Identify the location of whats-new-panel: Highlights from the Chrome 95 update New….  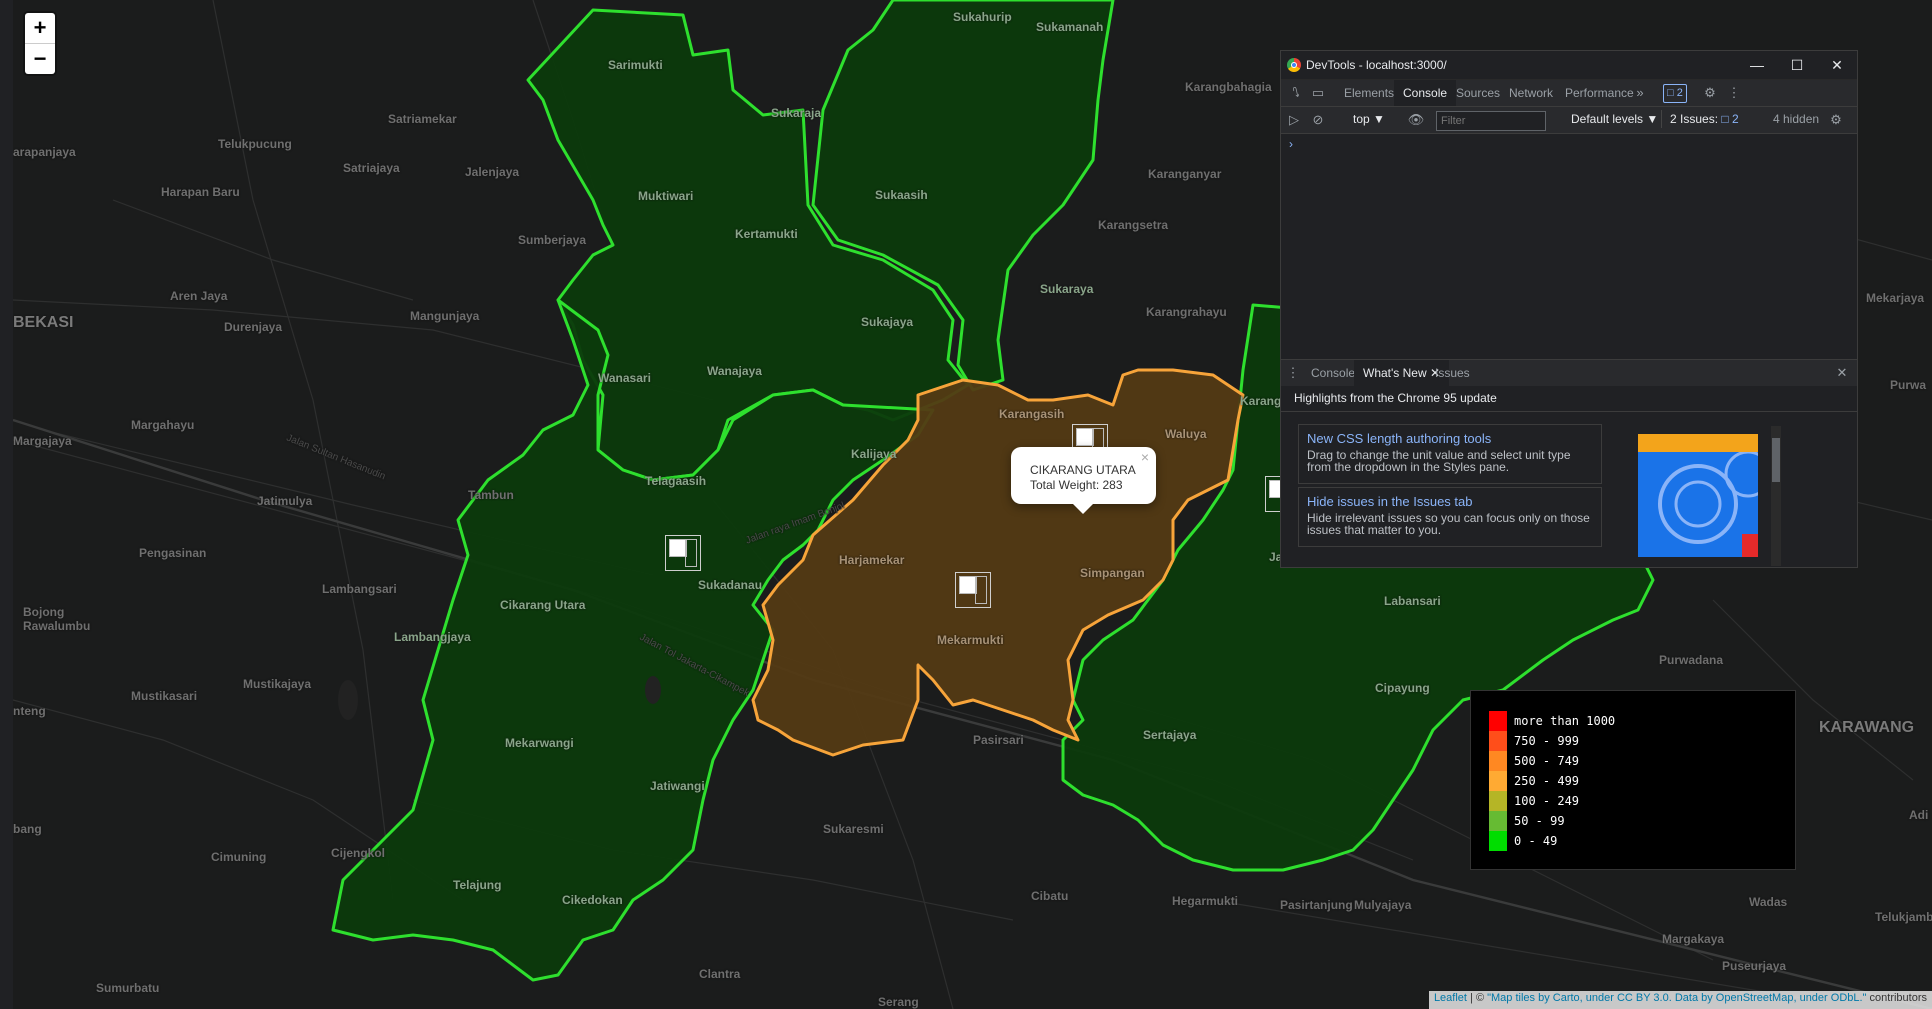
(1569, 476).